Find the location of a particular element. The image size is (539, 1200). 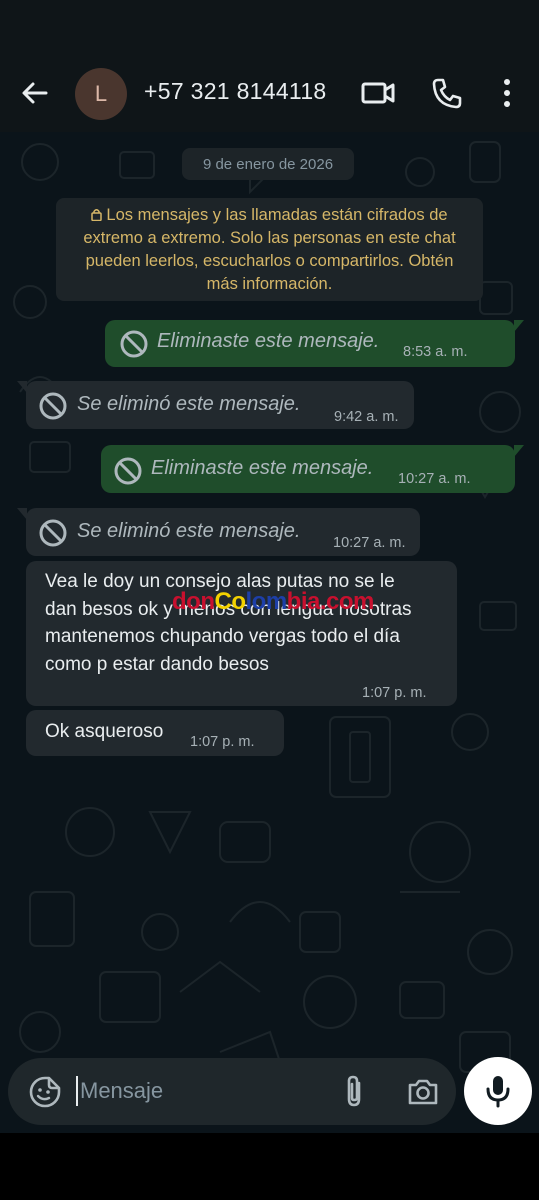

microphone-icon is located at coordinates (498, 1092).